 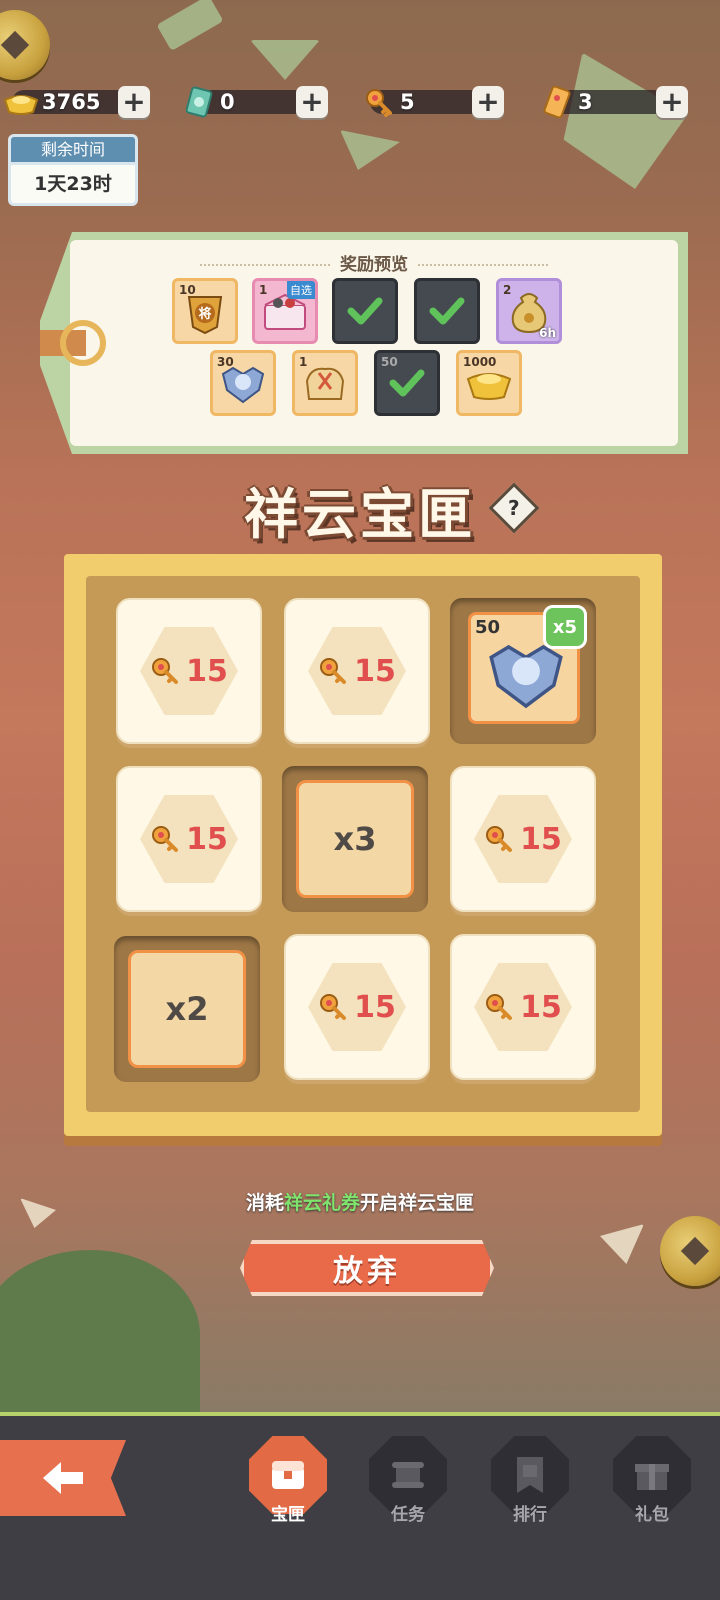 What do you see at coordinates (225, 362) in the screenshot?
I see `reward-qty: 30` at bounding box center [225, 362].